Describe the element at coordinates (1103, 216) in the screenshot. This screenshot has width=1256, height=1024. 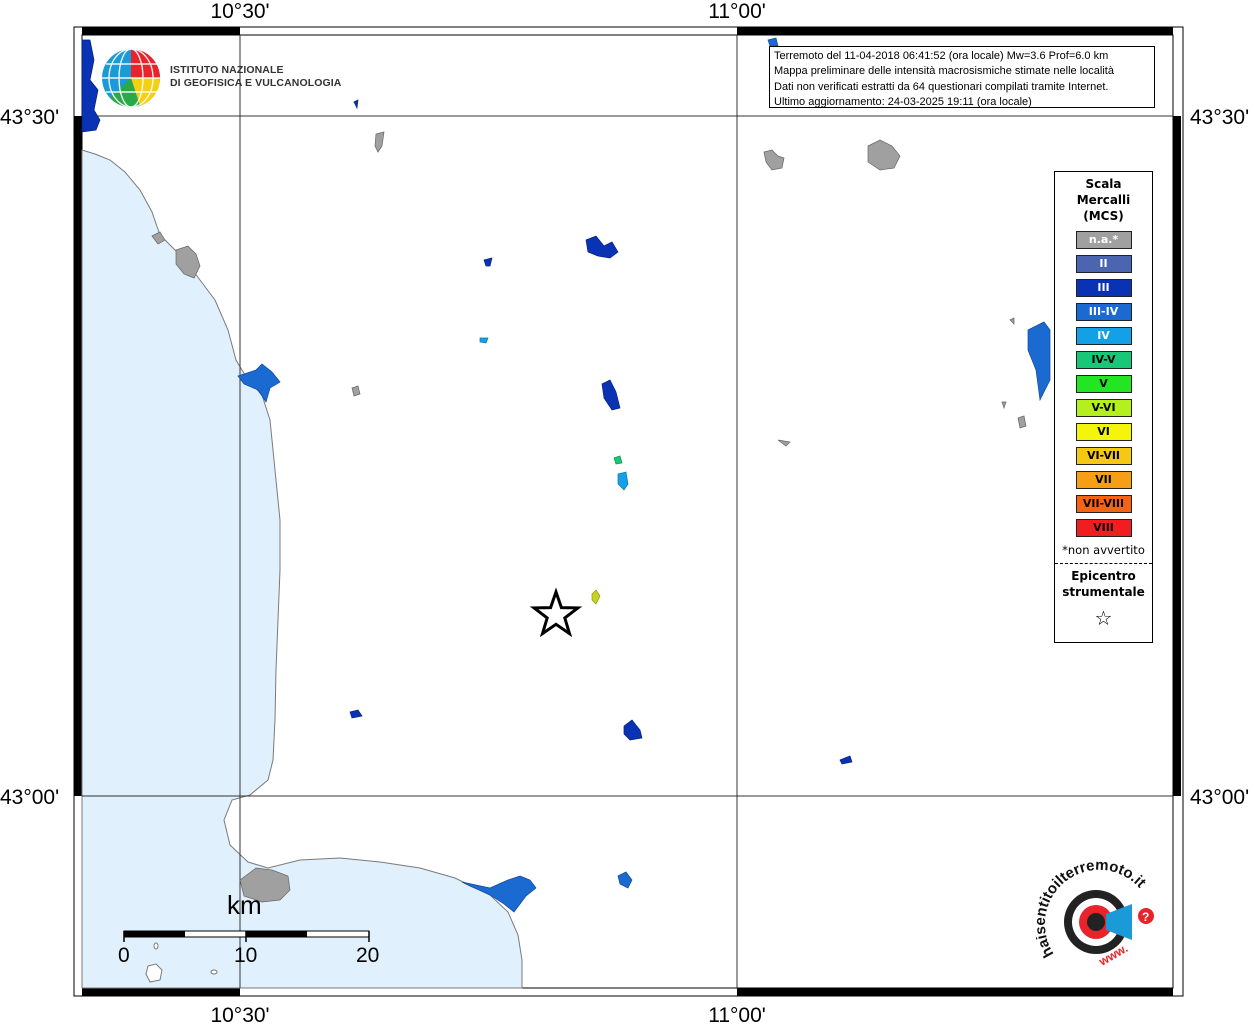
I see `legend-title-line-3: (MCS)` at that location.